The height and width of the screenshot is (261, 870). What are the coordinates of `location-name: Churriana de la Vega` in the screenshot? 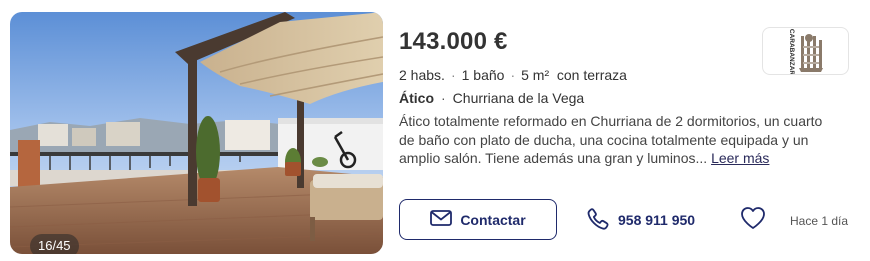 It's located at (518, 98).